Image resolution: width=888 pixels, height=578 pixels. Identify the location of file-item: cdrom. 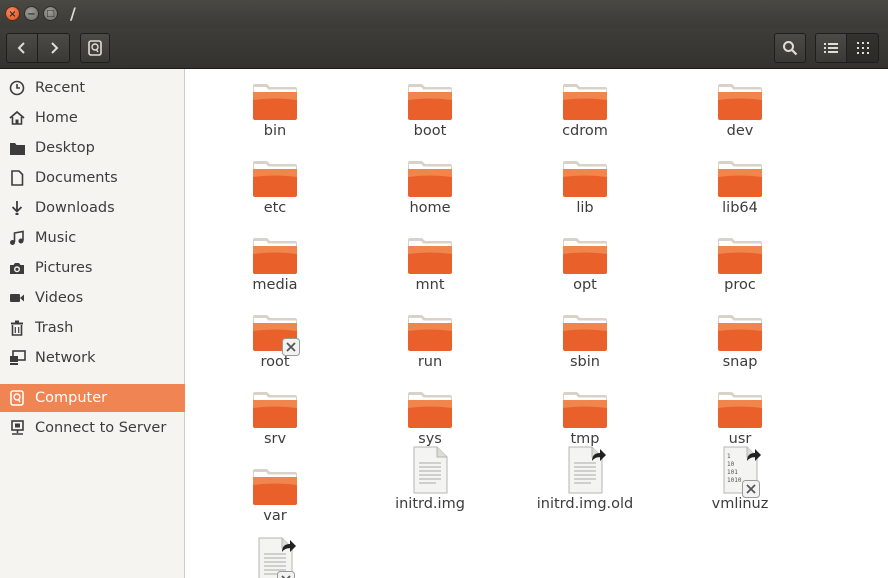
(585, 111).